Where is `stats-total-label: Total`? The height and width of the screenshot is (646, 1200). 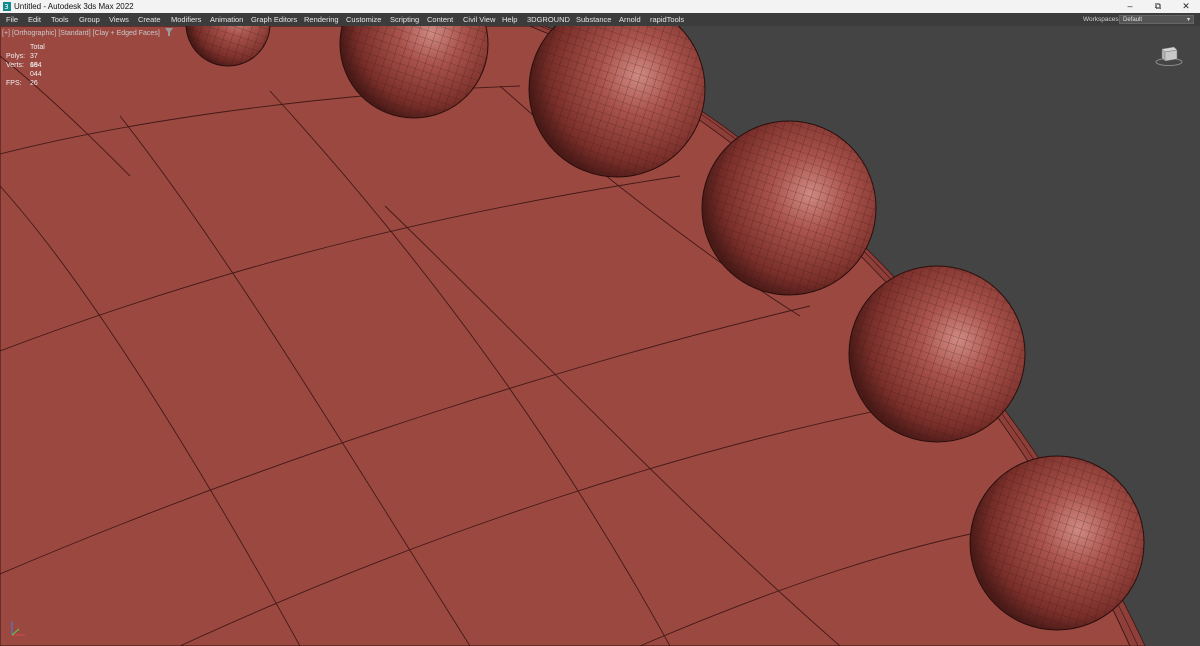 stats-total-label: Total is located at coordinates (37, 47).